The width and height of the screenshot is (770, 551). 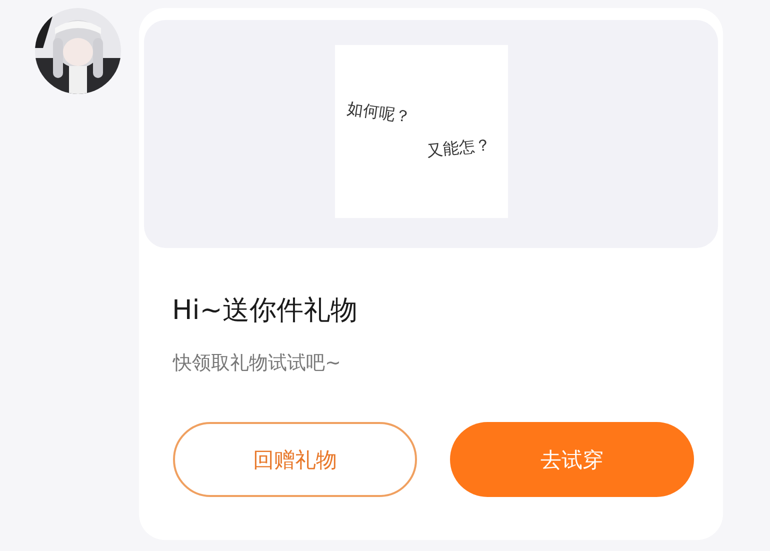 What do you see at coordinates (459, 148) in the screenshot?
I see `sticker-text: 又能怎？` at bounding box center [459, 148].